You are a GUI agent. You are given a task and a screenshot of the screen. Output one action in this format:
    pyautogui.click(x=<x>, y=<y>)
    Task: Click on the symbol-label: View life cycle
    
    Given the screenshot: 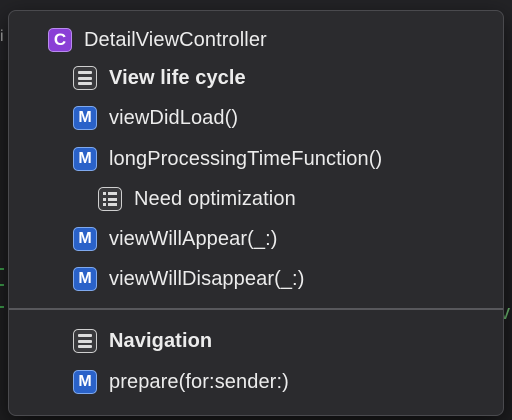 What is the action you would take?
    pyautogui.click(x=177, y=77)
    